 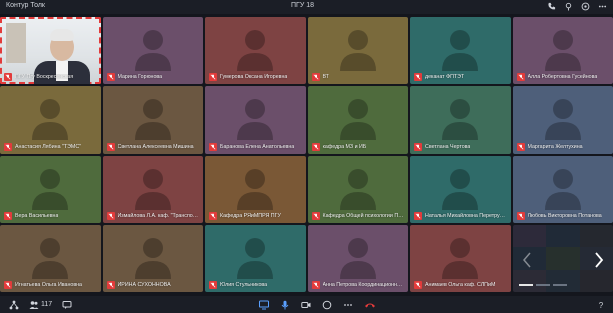 What do you see at coordinates (158, 215) in the screenshot?
I see `participant-name: Измайлова Л.А. каф. "Транспортные..."` at bounding box center [158, 215].